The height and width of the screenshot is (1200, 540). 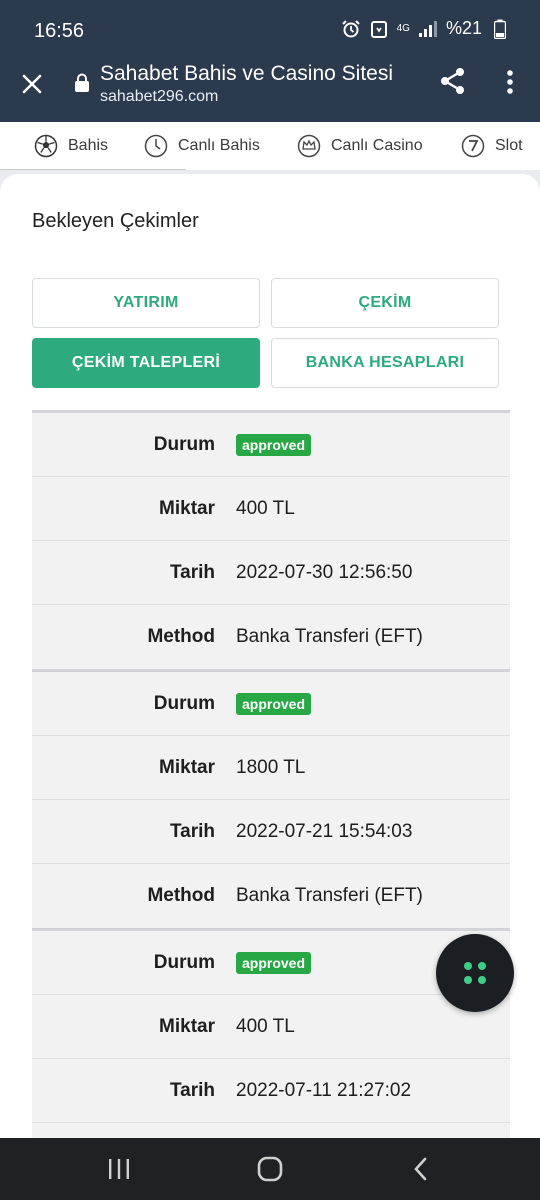 I want to click on close-tab-button, so click(x=32, y=84).